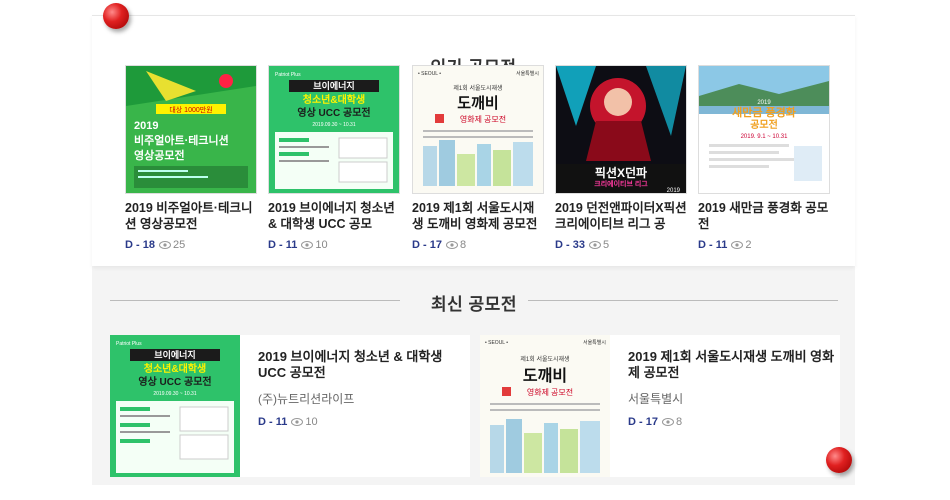 The width and height of the screenshot is (950, 500). What do you see at coordinates (159, 155) in the screenshot?
I see `svg-text: 영상공모전` at bounding box center [159, 155].